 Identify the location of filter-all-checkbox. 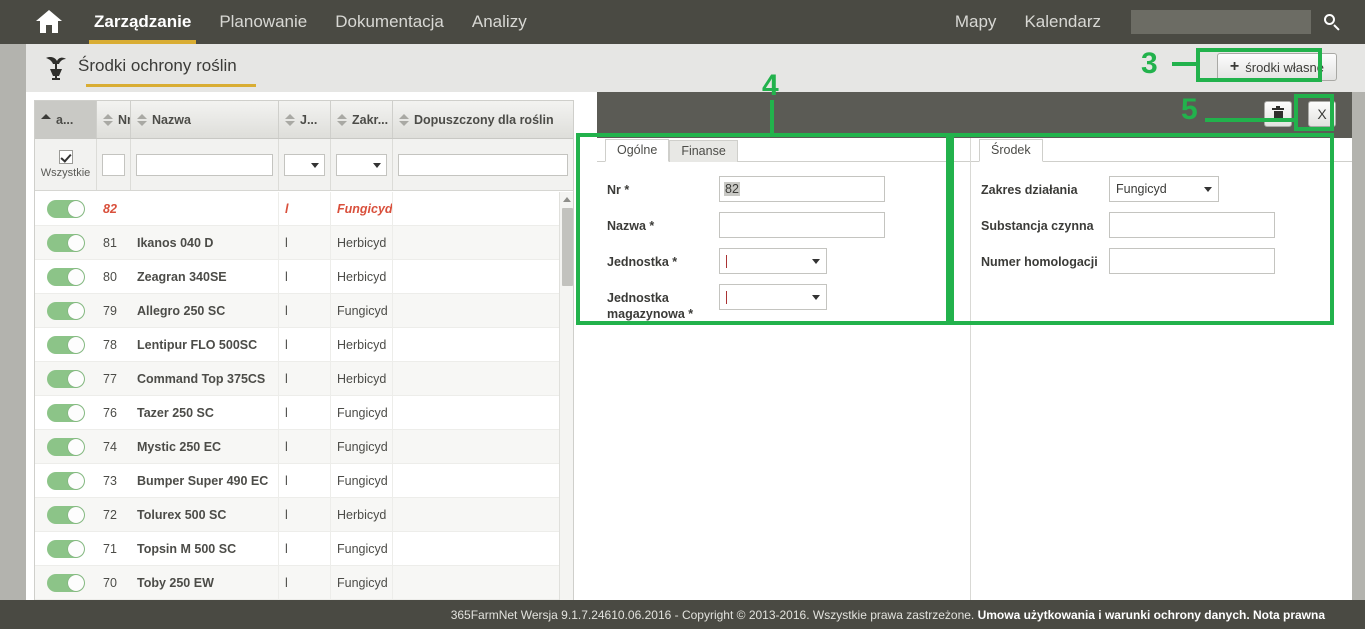
(65, 157).